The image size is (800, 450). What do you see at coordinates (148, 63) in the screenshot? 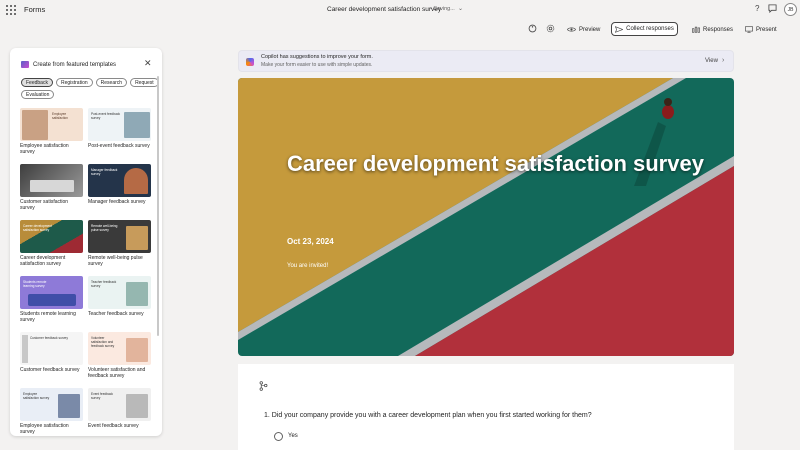
I see `close-icon: ✕` at bounding box center [148, 63].